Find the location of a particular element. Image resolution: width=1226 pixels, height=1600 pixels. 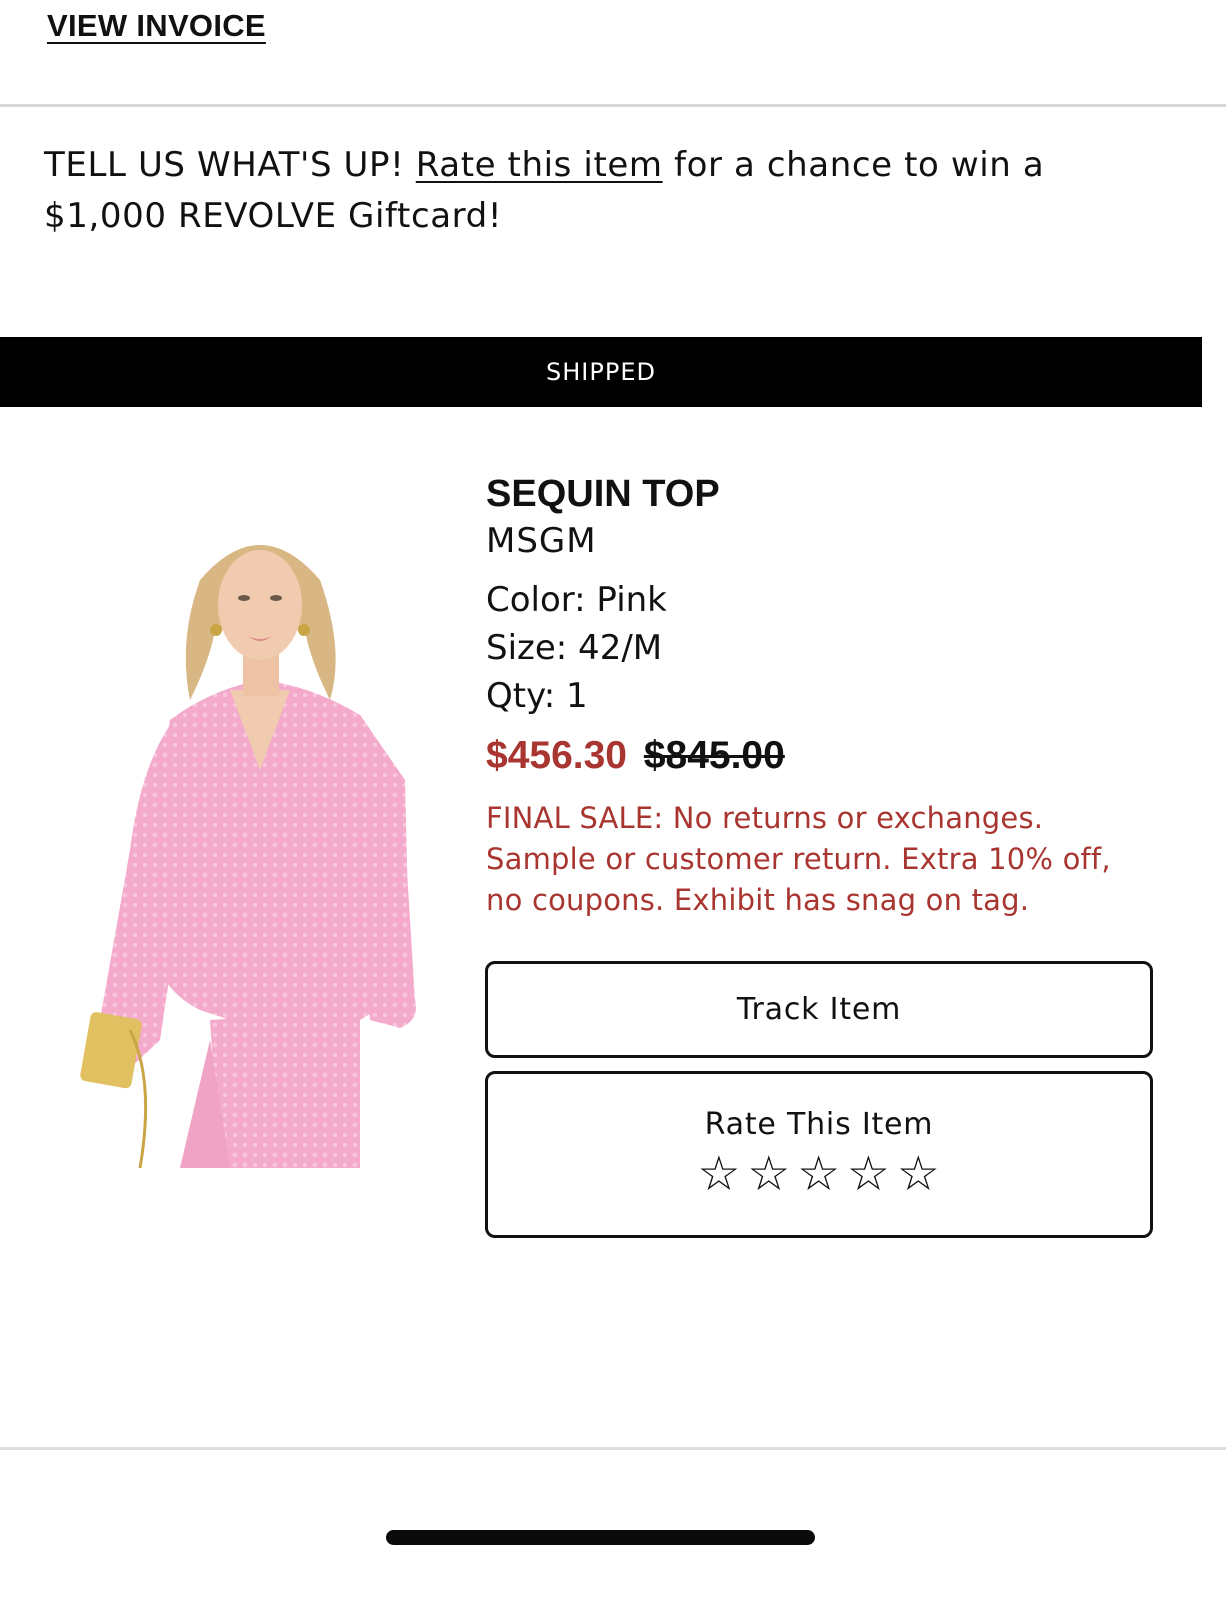

view-invoice-link: VIEW INVOICE is located at coordinates (156, 26).